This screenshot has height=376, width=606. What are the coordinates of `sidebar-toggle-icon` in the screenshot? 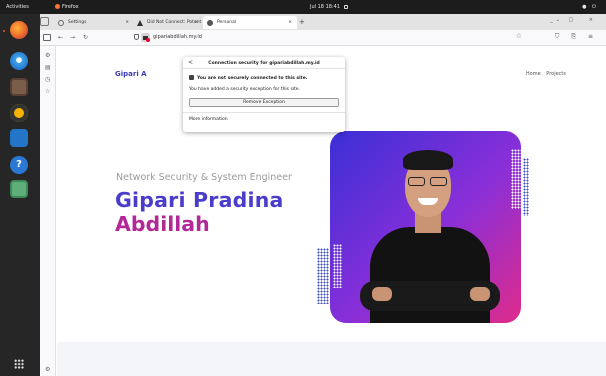 It's located at (47, 37).